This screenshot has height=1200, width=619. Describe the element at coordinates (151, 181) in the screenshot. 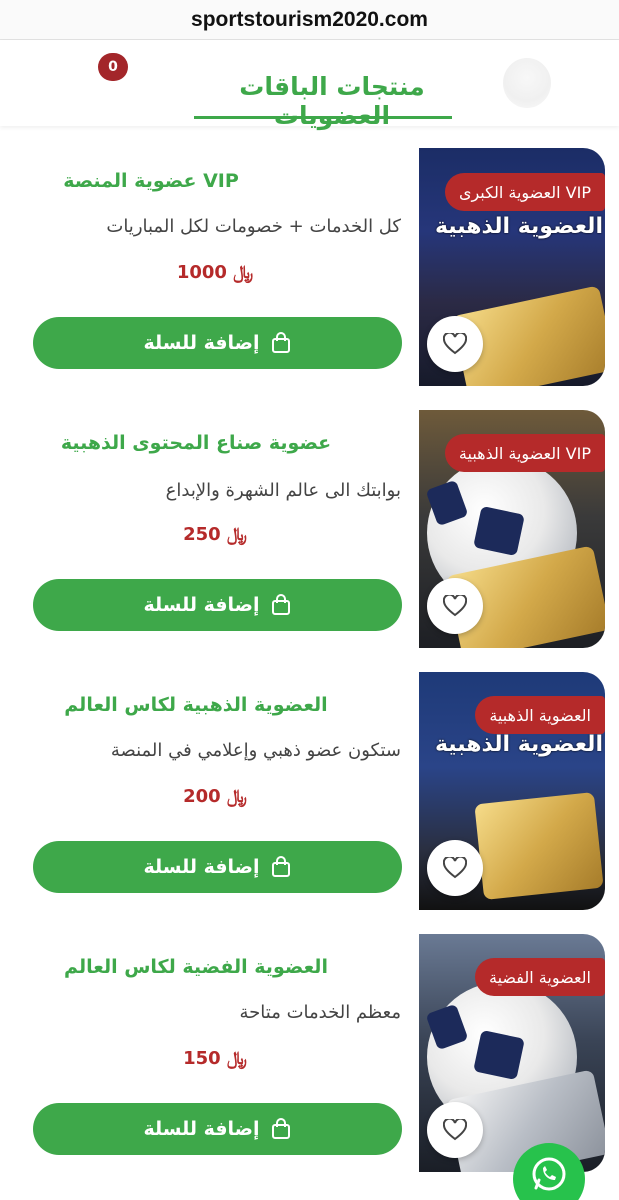

I see `product-name: عضوية المنصة VIP` at that location.